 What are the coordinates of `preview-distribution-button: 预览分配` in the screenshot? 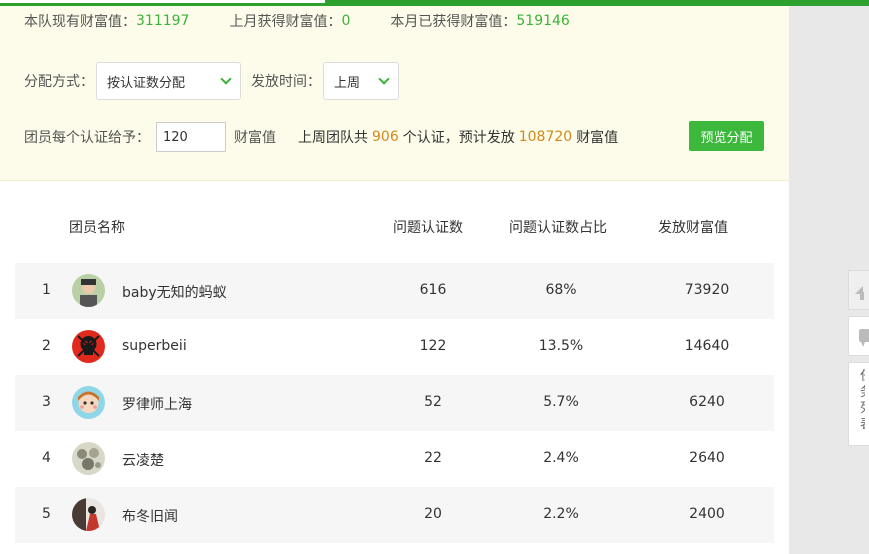 It's located at (726, 136).